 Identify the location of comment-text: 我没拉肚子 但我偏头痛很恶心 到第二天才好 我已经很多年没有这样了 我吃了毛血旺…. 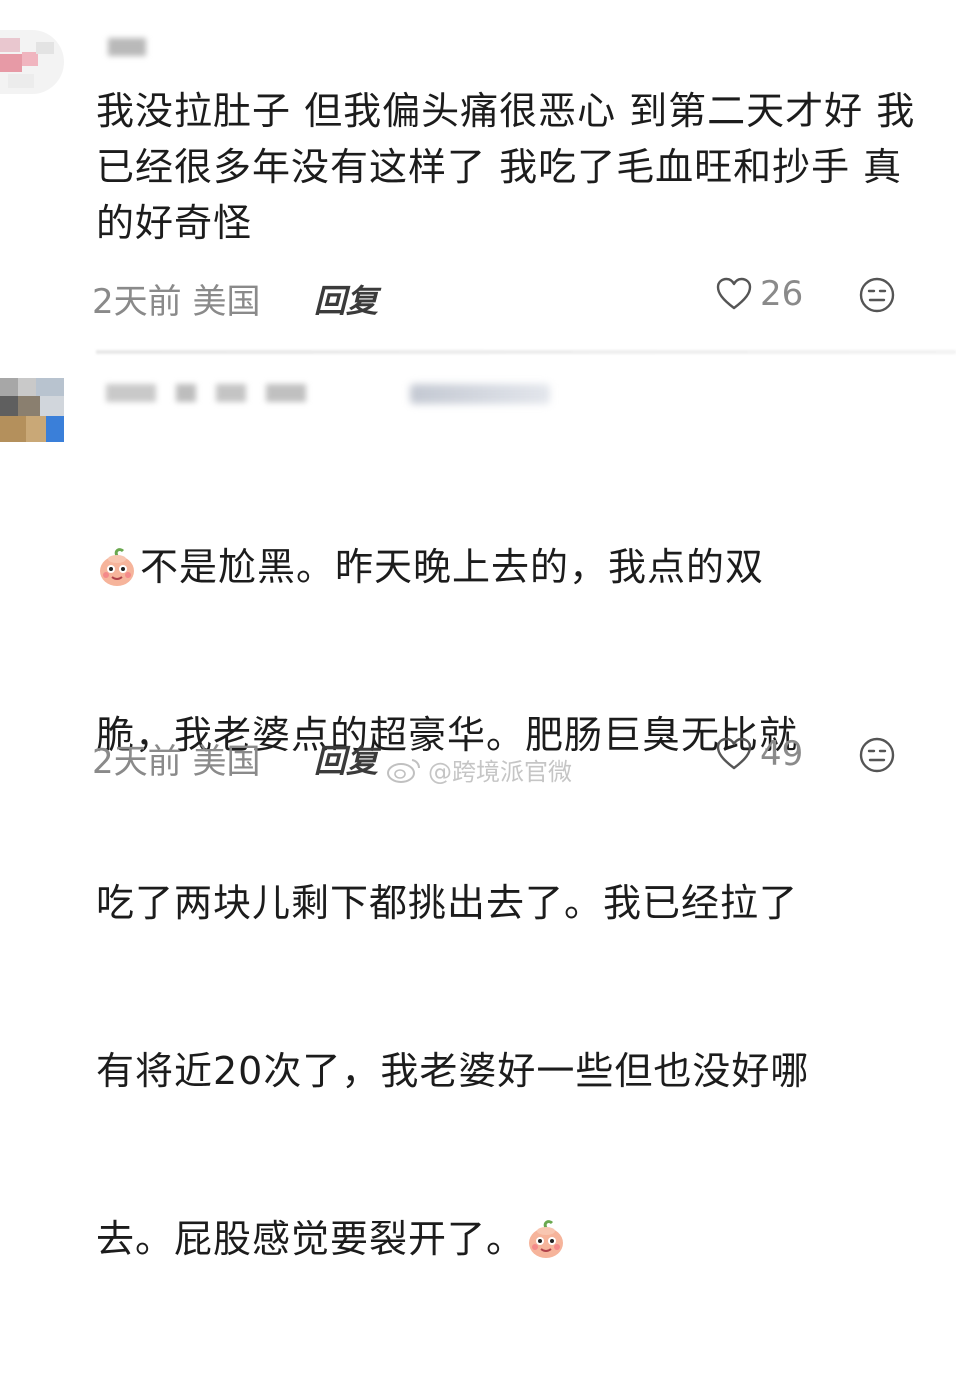
(506, 167).